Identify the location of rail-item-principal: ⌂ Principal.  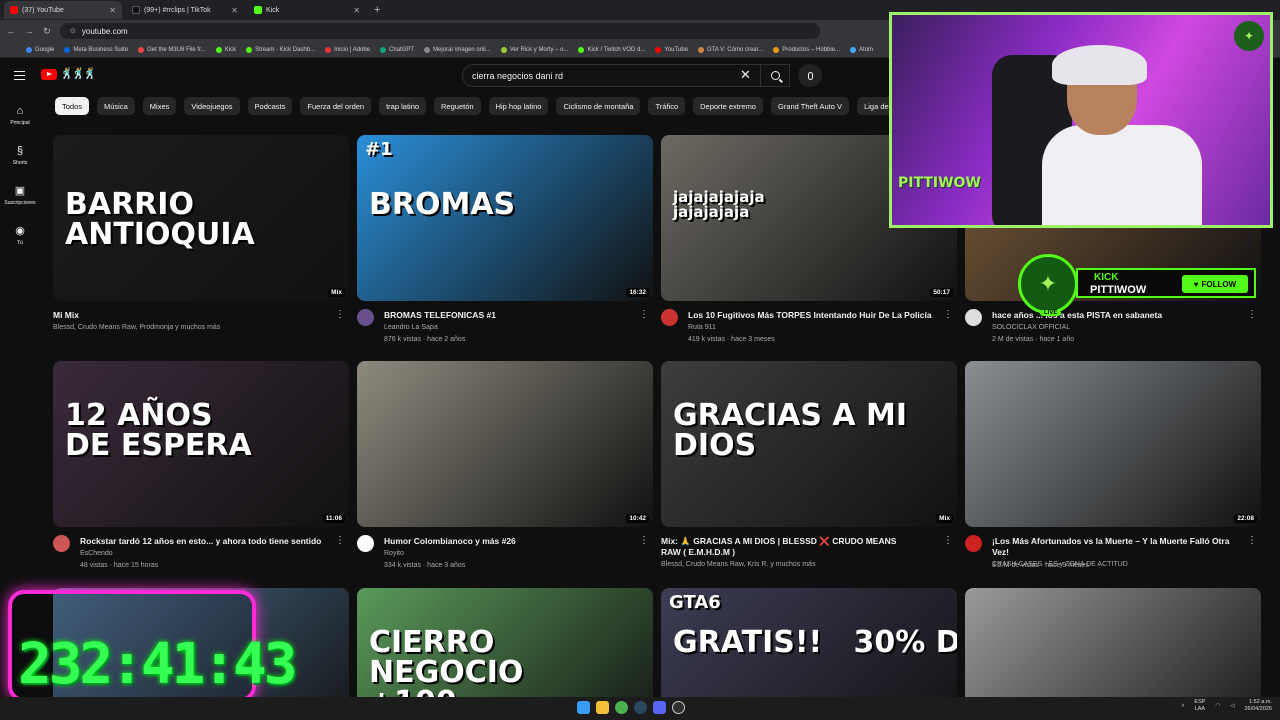
(20, 116).